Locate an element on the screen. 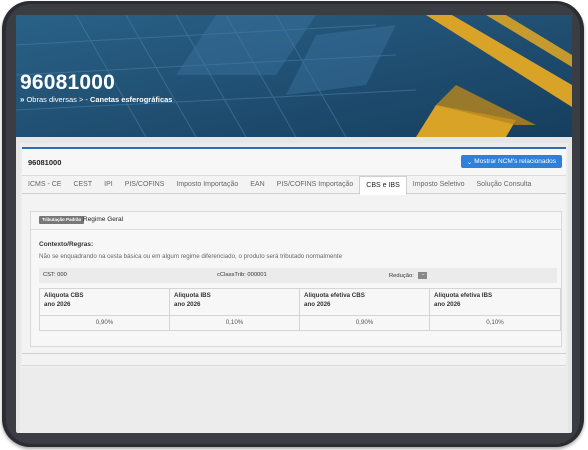  rate-value-cbs: 0,90% is located at coordinates (105, 323).